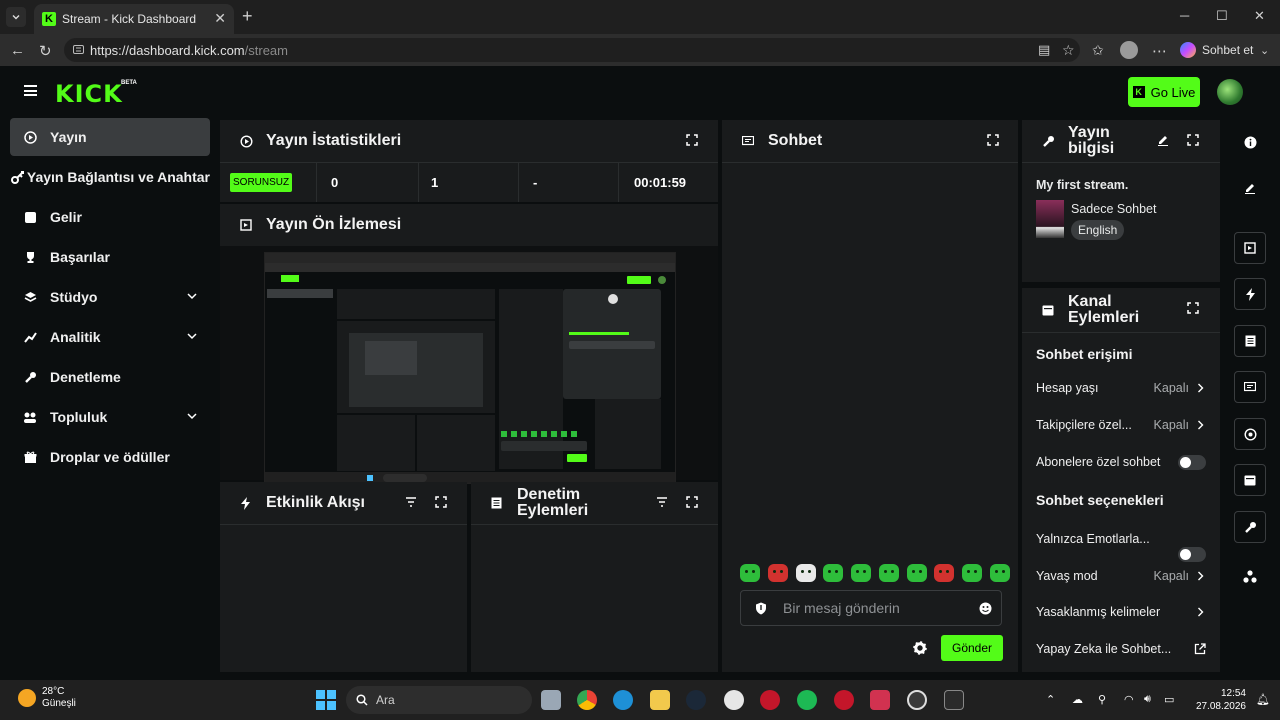  Describe the element at coordinates (439, 700) in the screenshot. I see `taskbar-search: Ara` at that location.